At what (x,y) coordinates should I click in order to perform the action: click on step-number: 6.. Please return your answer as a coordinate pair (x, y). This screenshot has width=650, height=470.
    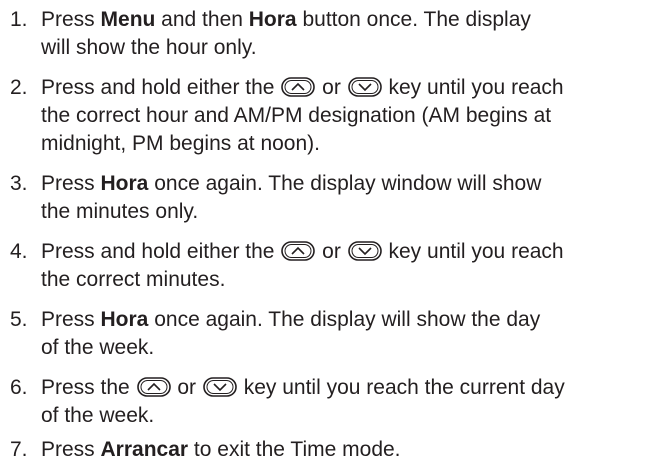
    Looking at the image, I should click on (19, 387).